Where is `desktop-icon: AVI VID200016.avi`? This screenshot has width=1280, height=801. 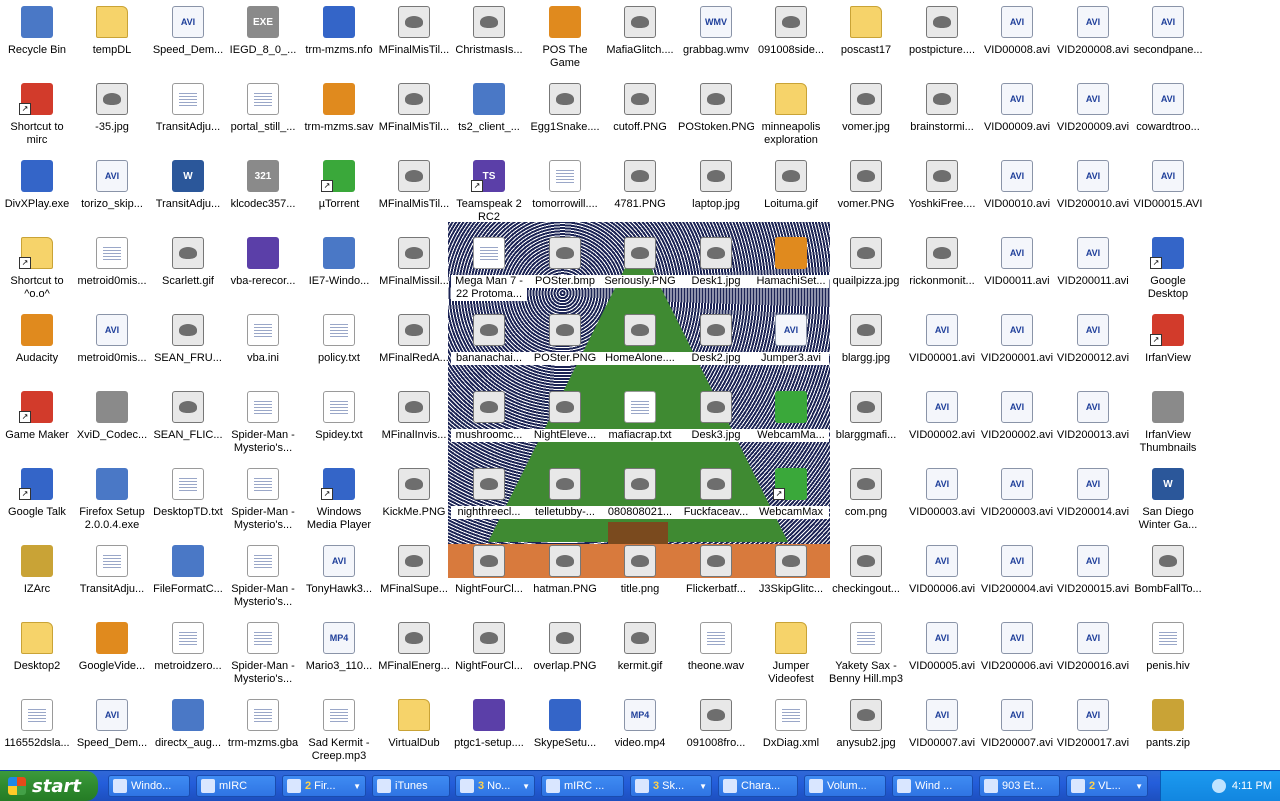 desktop-icon: AVI VID200016.avi is located at coordinates (1093, 656).